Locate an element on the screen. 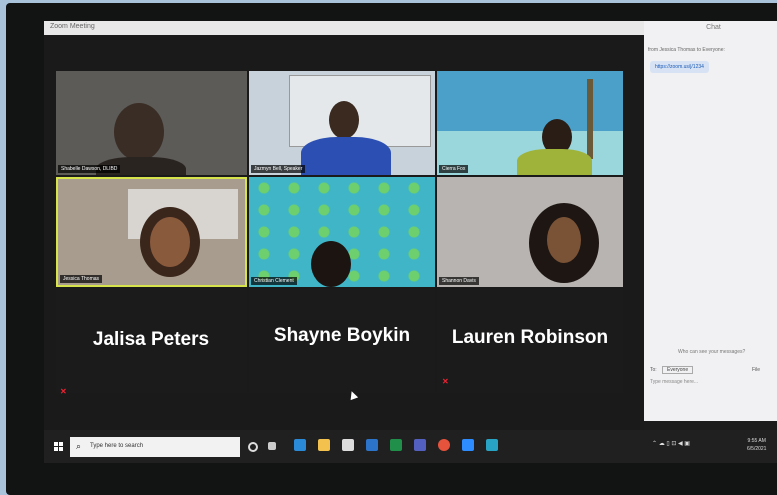 The height and width of the screenshot is (495, 777). chat-message-link: https://zoom.us/j/1234 is located at coordinates (679, 67).